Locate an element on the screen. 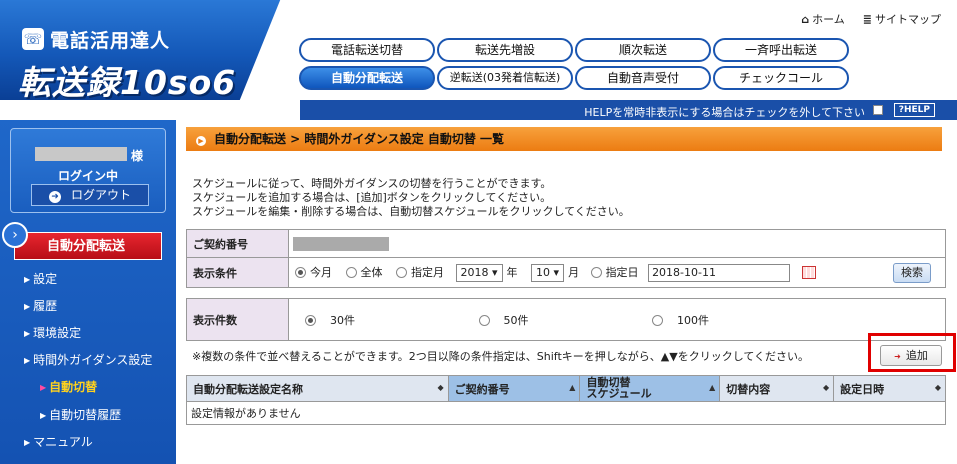 The image size is (957, 464). radio-shitei-bi is located at coordinates (596, 272).